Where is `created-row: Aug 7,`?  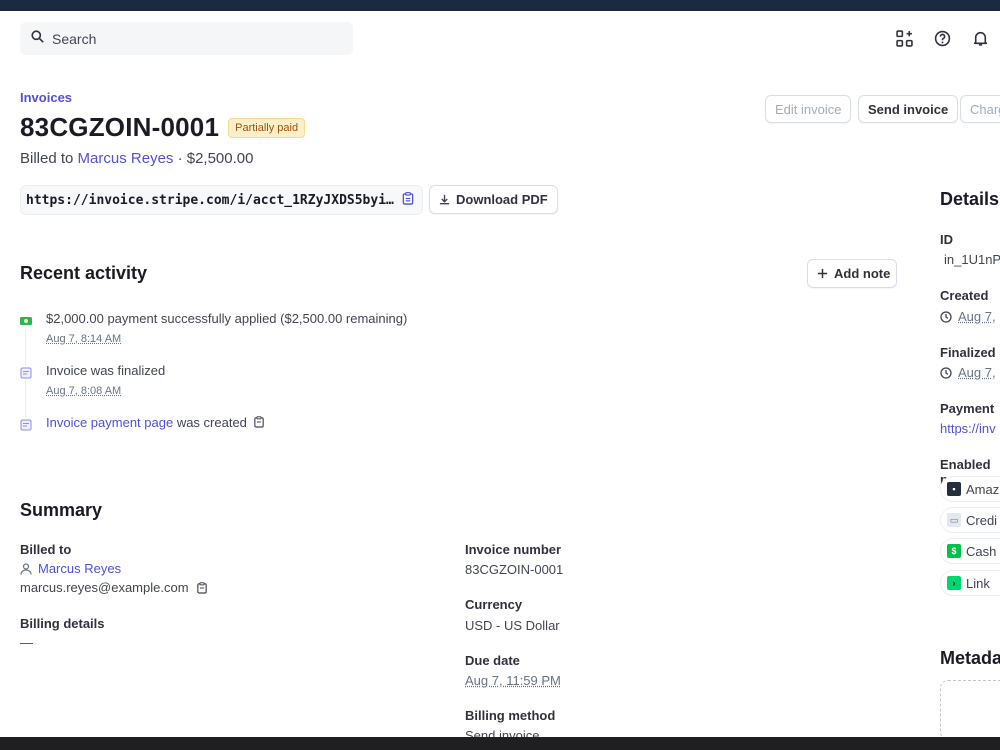
created-row: Aug 7, is located at coordinates (968, 316).